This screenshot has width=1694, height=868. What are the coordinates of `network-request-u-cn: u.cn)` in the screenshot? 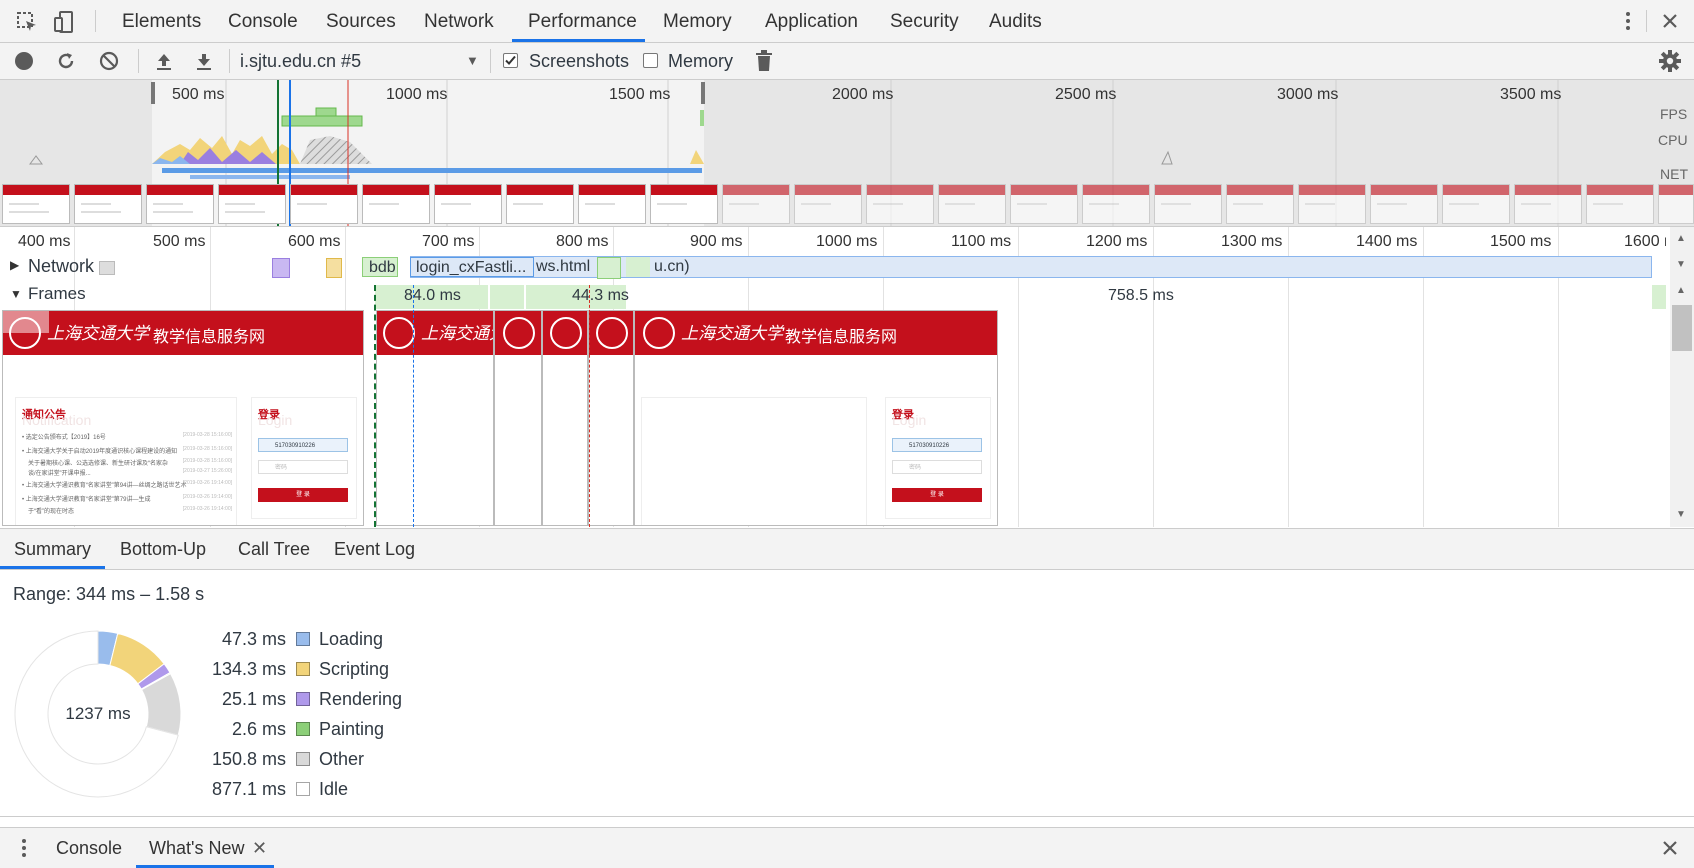 It's located at (666, 267).